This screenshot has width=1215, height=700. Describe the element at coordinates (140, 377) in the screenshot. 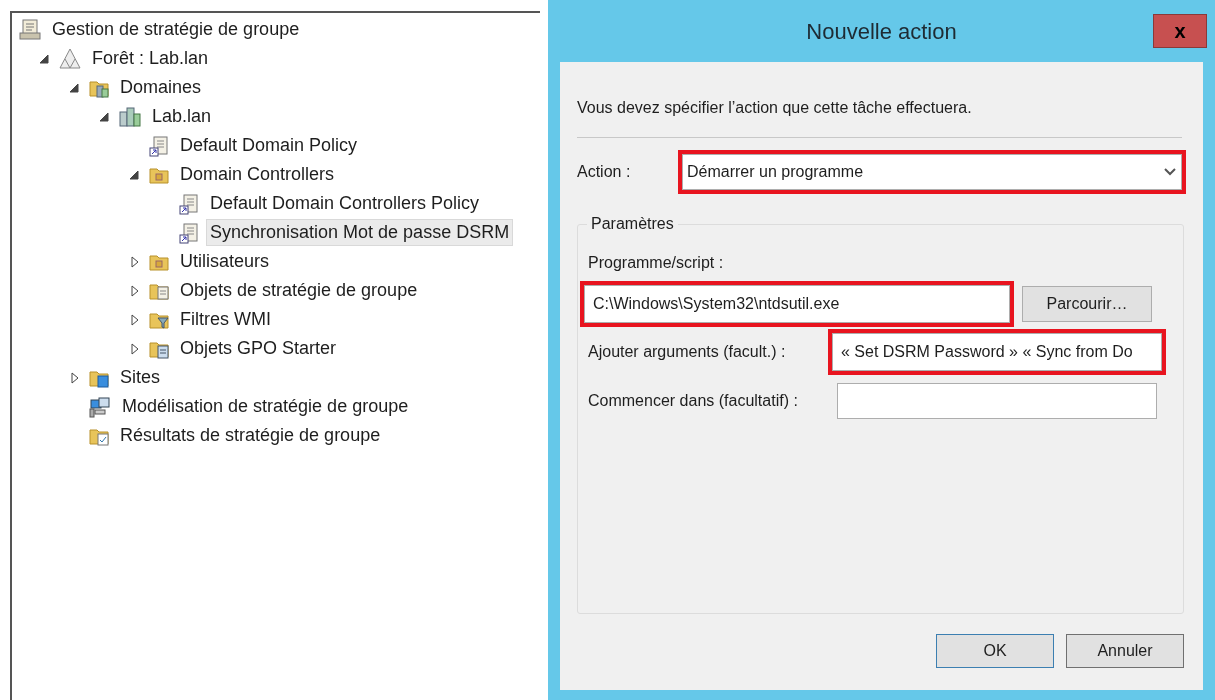

I see `tree-item: Sites` at that location.